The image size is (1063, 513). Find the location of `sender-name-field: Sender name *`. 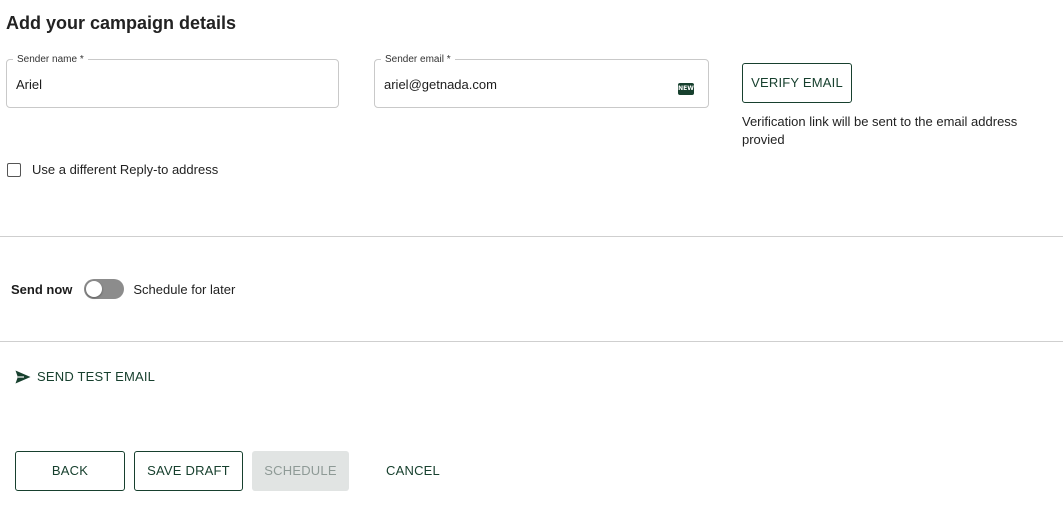

sender-name-field: Sender name * is located at coordinates (172, 81).